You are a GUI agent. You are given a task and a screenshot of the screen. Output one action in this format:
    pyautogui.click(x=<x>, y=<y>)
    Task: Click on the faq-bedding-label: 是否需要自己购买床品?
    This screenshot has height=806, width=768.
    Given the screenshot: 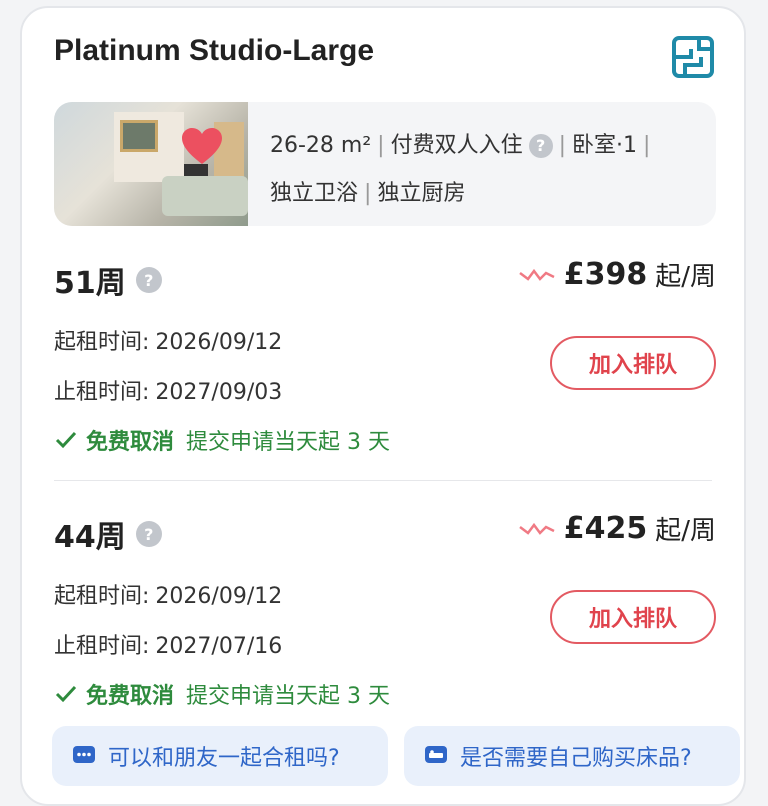 What is the action you would take?
    pyautogui.click(x=576, y=758)
    